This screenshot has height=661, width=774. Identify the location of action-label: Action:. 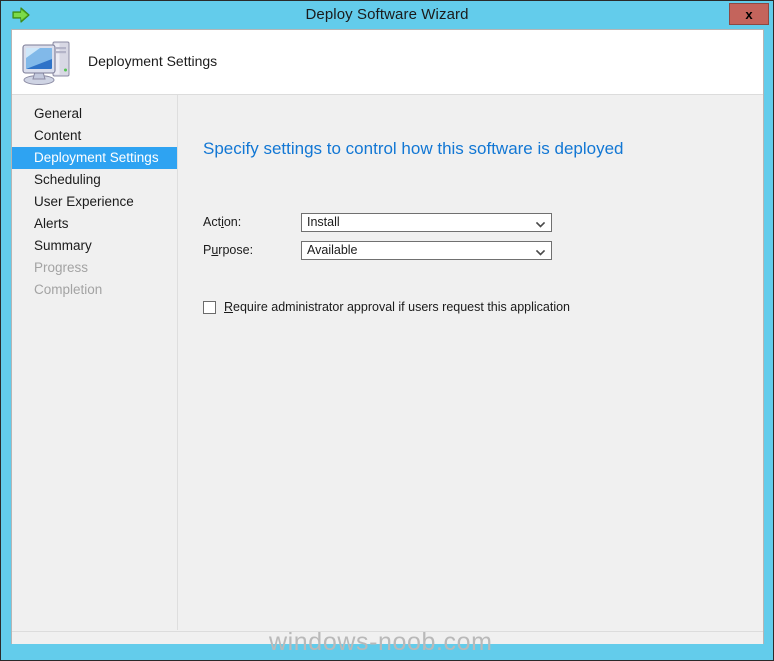
(222, 222).